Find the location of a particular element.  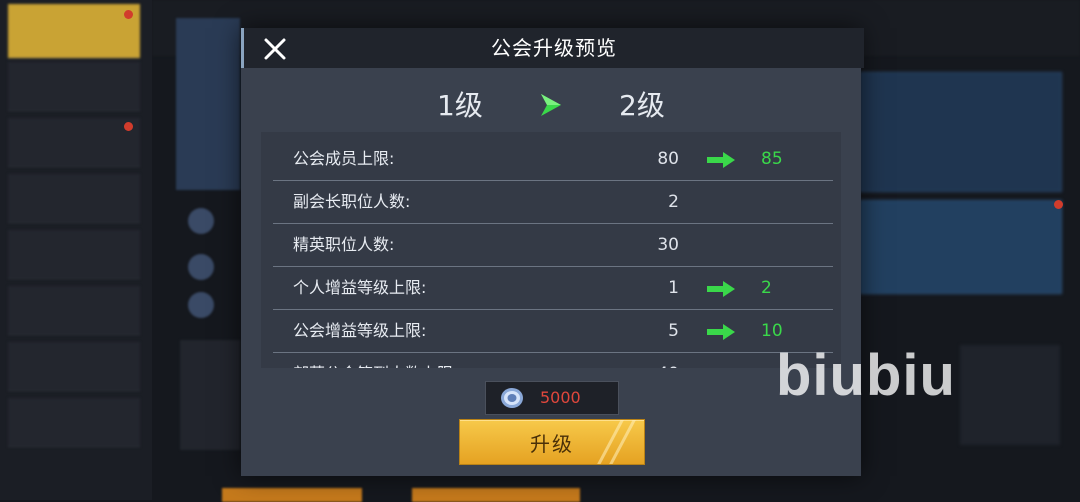

stat-label: 副会长职位人数: is located at coordinates (352, 201).